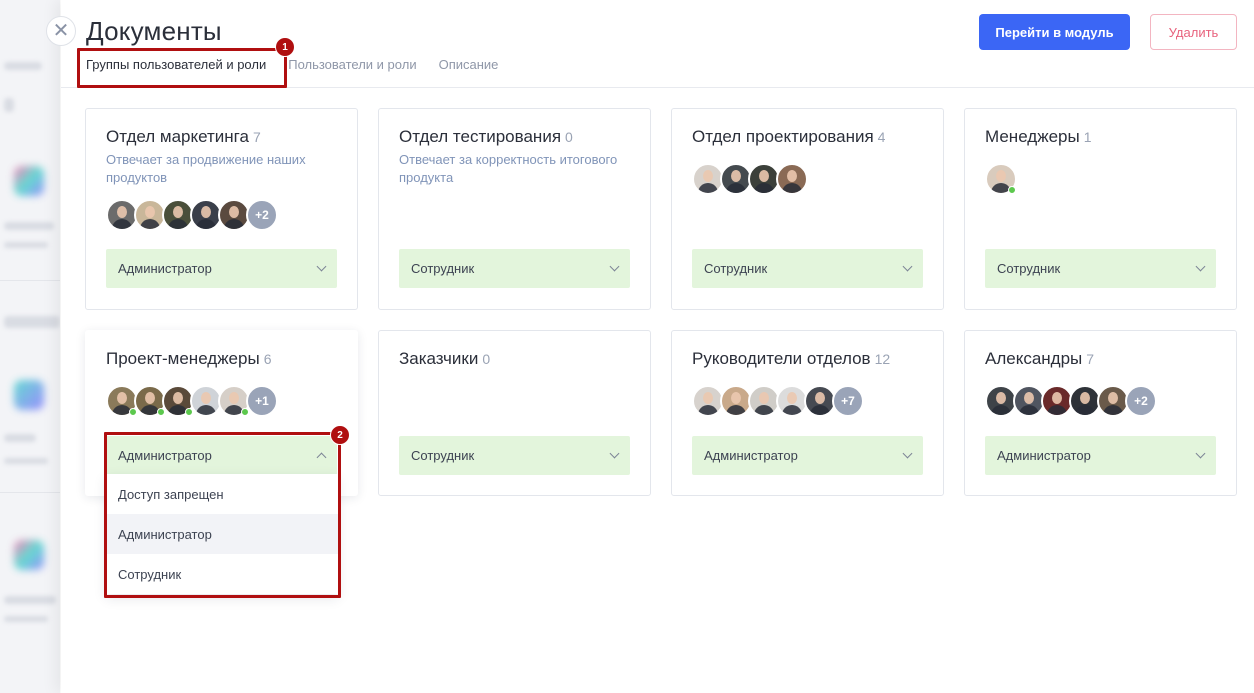  I want to click on group-card: Руководители отделов 12 +7 Администратор, so click(807, 413).